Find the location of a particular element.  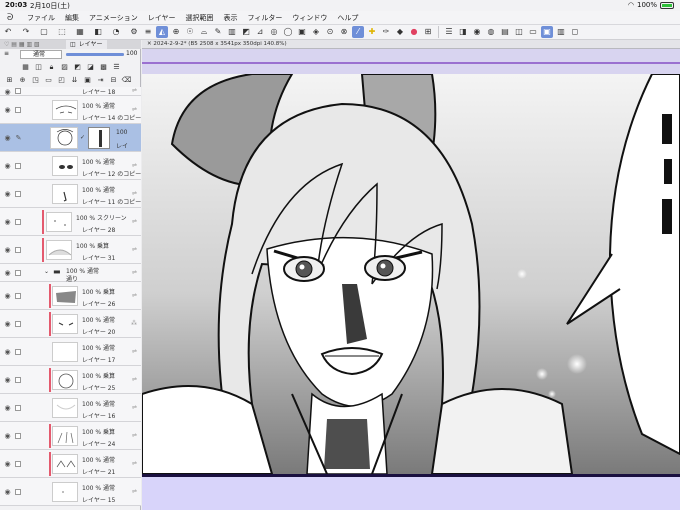

brush-tool-icon: ✎ is located at coordinates (218, 32).